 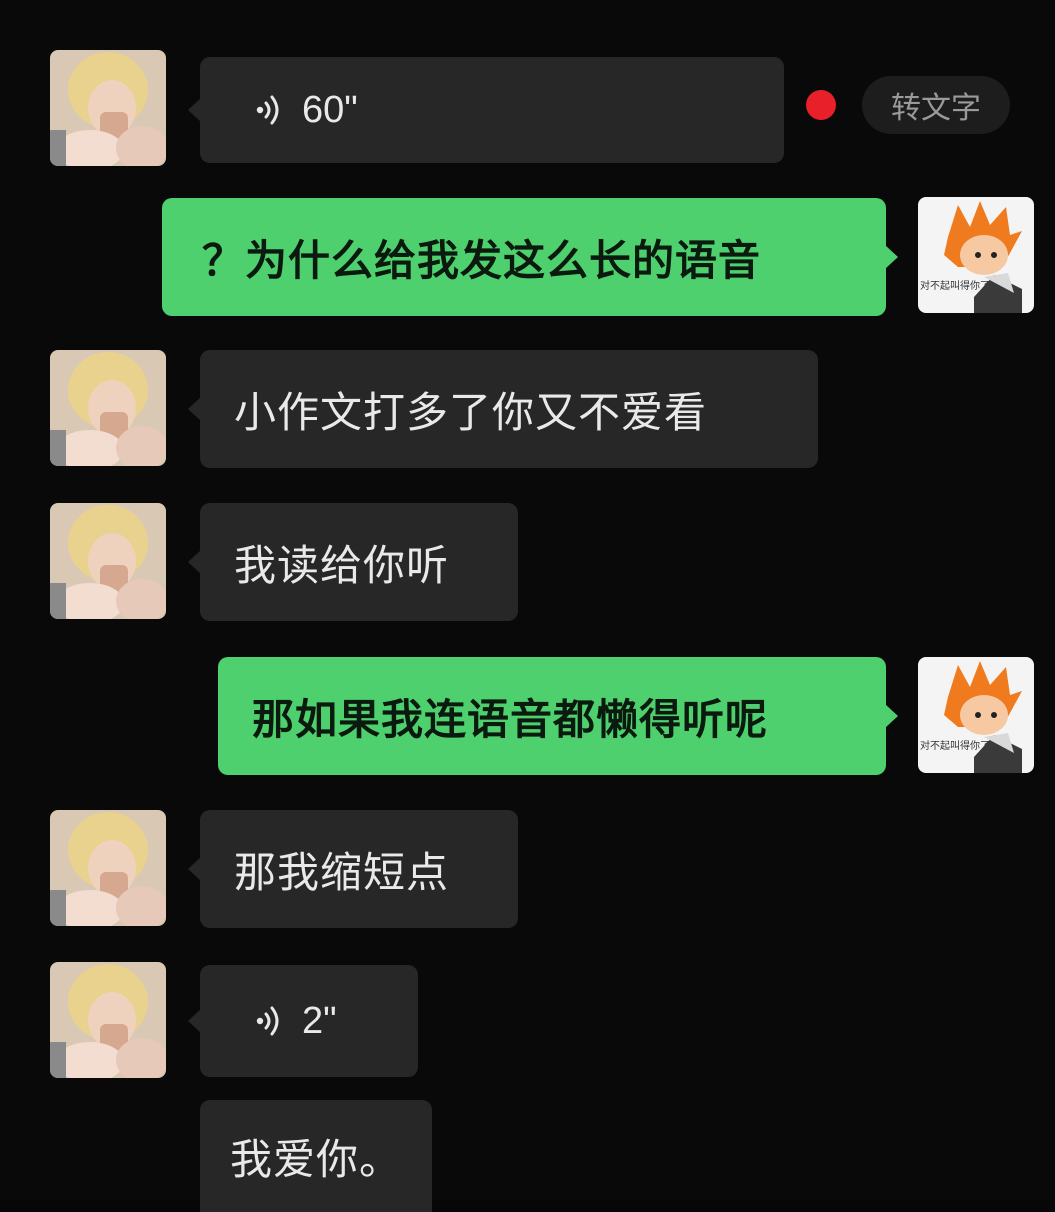 What do you see at coordinates (510, 719) in the screenshot?
I see `message-text: 那如果我连语音都懒得听呢` at bounding box center [510, 719].